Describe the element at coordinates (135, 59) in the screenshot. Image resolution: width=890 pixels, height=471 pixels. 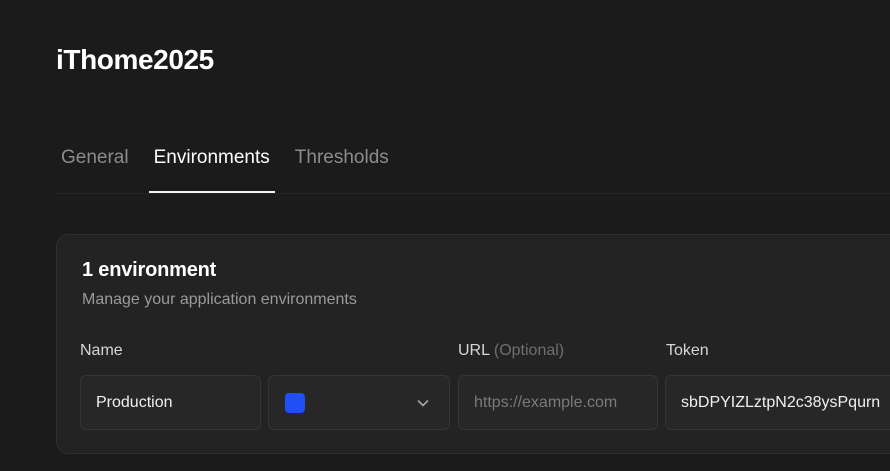
I see `page-title: iThome2025` at that location.